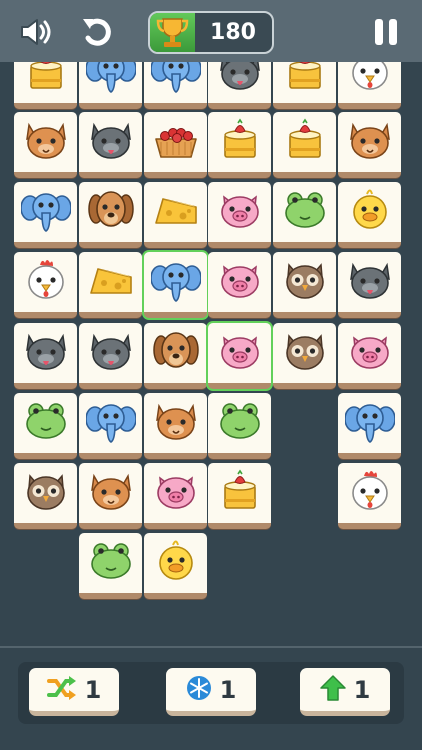  Describe the element at coordinates (211, 647) in the screenshot. I see `board-divider` at that location.